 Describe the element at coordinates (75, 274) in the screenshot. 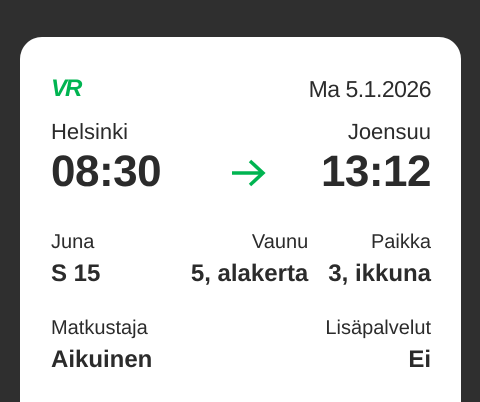

I see `field-value: S 15` at that location.